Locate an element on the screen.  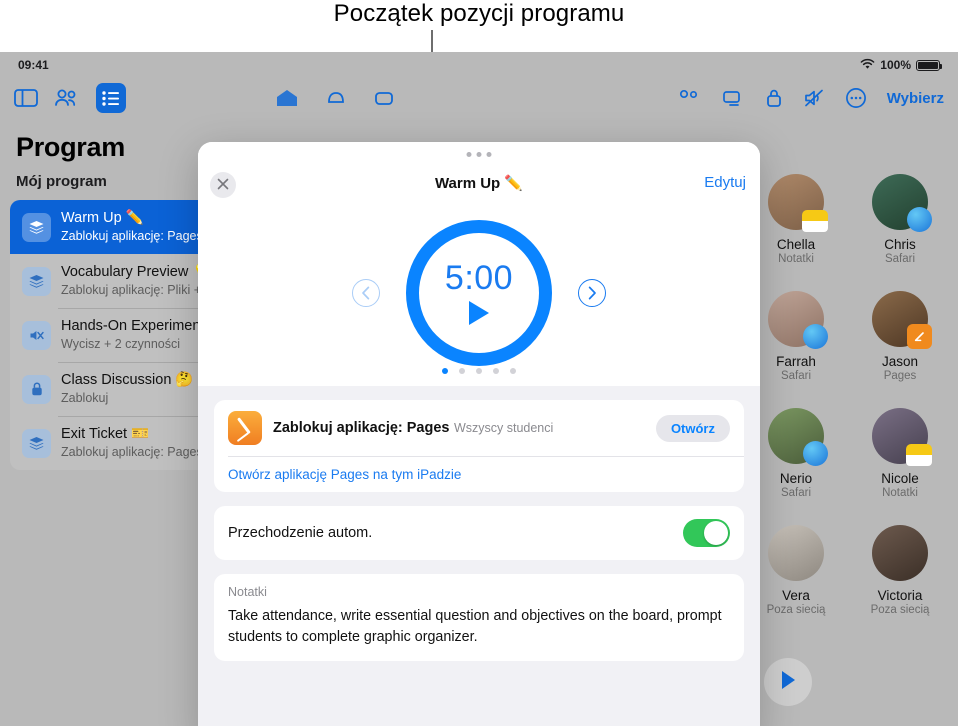
student-status: Notatki is located at coordinates (900, 493).